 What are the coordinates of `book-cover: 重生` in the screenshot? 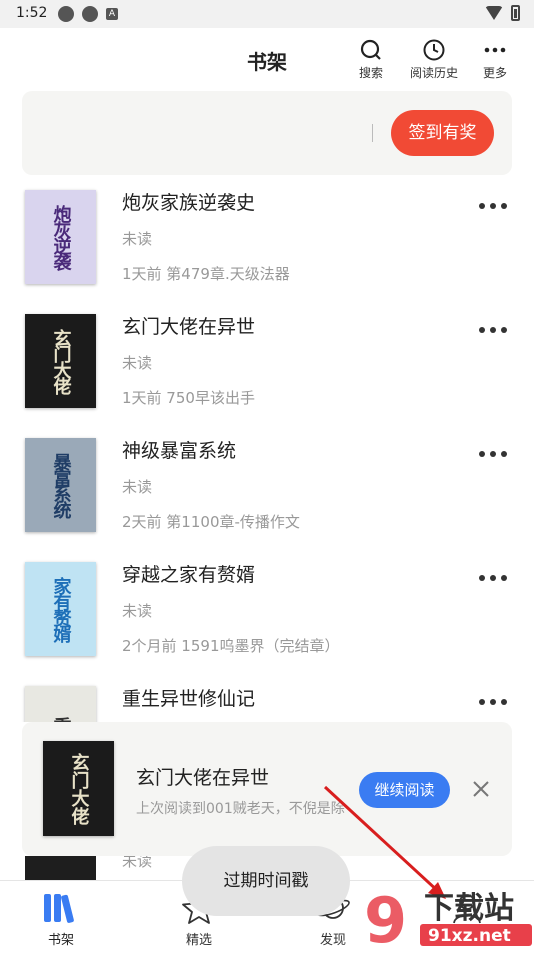 It's located at (60, 704).